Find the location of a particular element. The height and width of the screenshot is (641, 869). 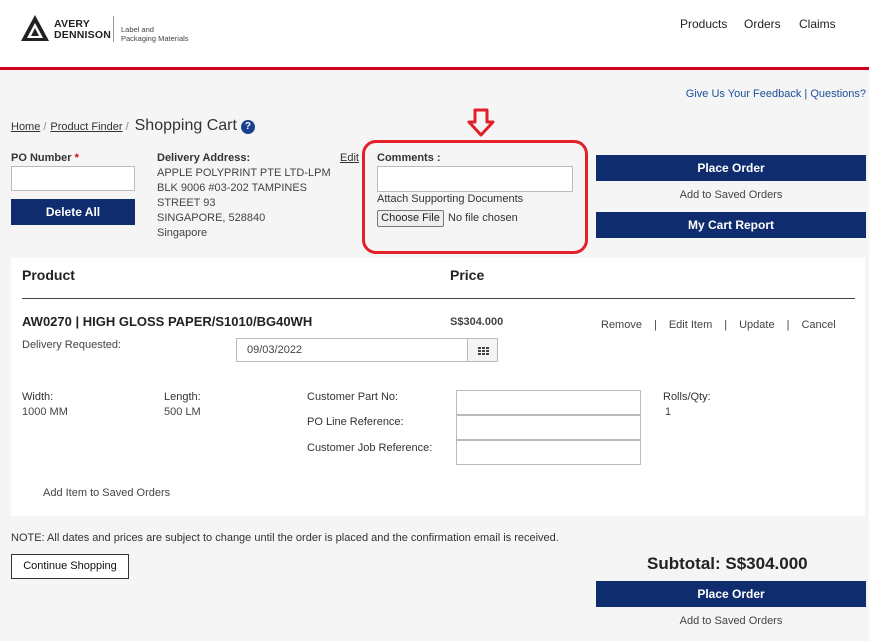

po-number-input is located at coordinates (73, 178).